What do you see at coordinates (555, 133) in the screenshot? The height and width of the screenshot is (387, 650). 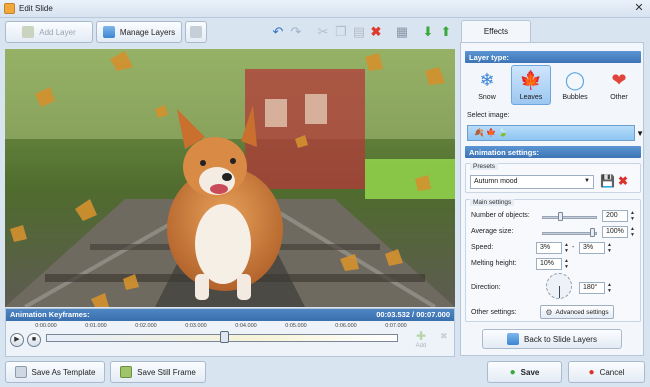 I see `select-image-dropdown: 🍂 🍁 🍃 ▼` at bounding box center [555, 133].